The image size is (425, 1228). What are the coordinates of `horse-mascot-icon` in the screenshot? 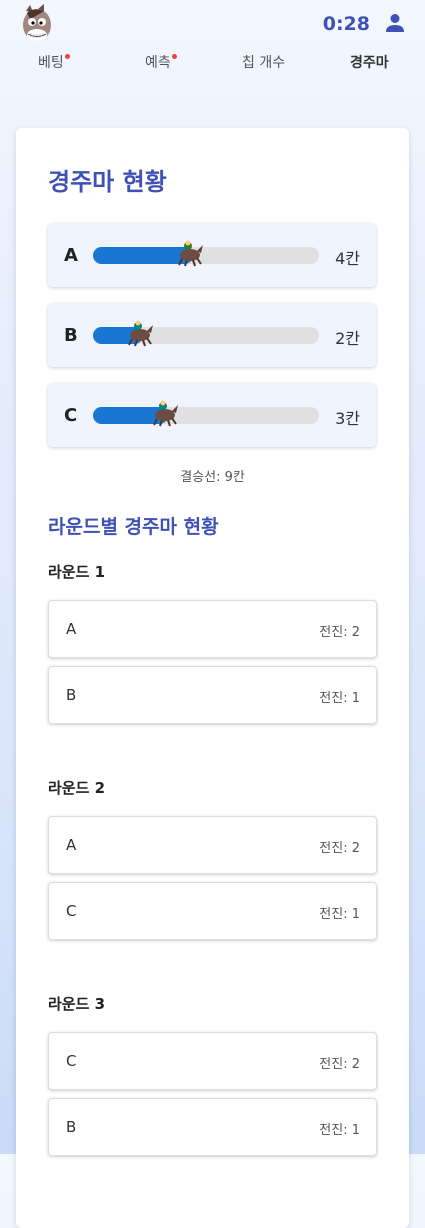 It's located at (38, 24).